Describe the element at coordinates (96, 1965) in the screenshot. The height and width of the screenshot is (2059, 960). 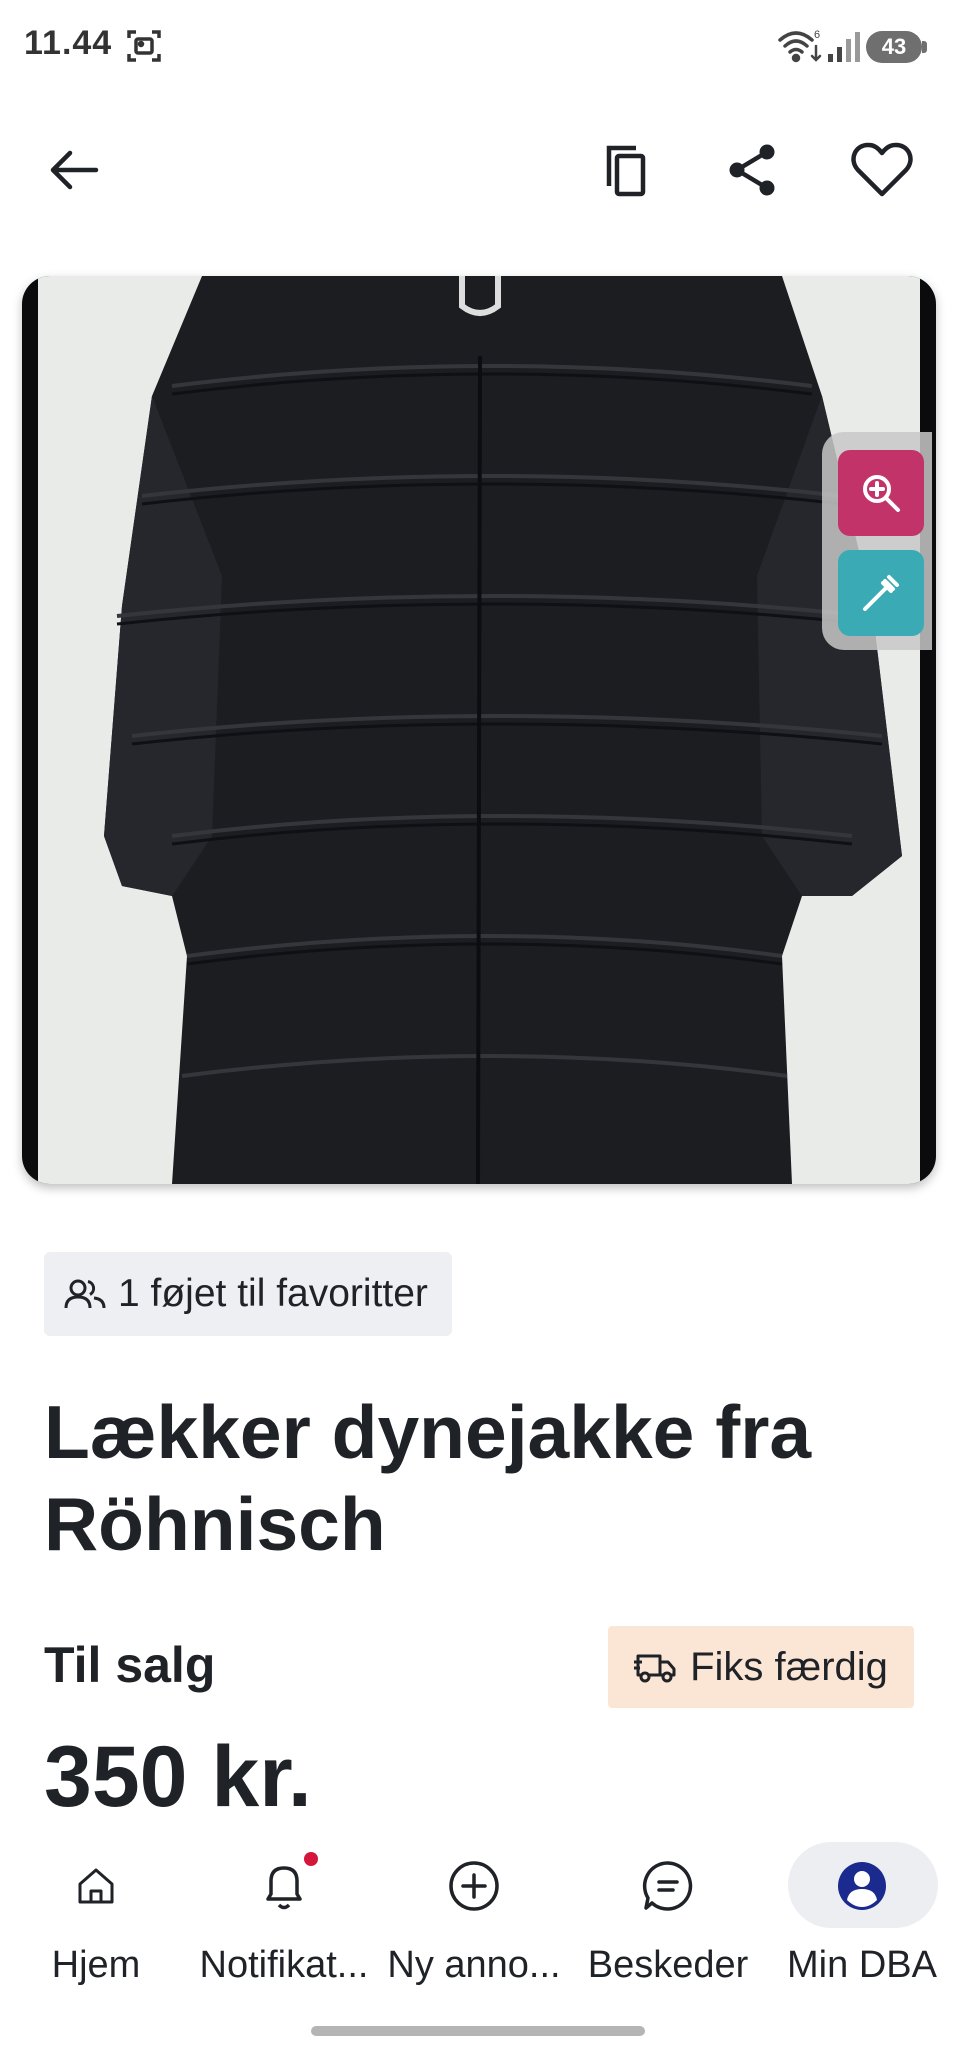
I see `nav-home-label: Hjem` at that location.